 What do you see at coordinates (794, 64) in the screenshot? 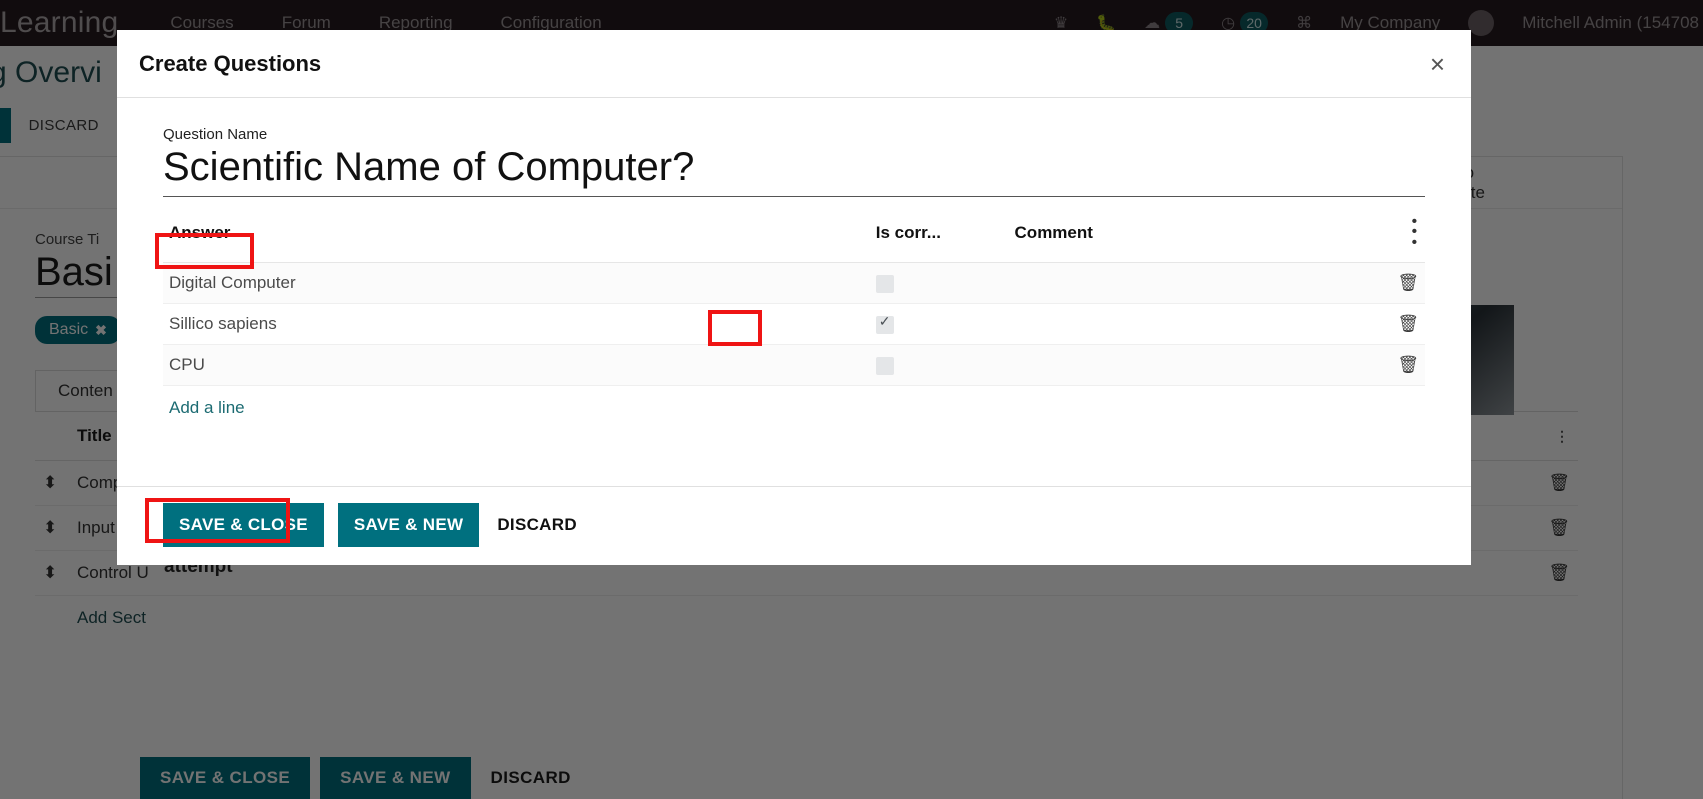
I see `dialog-header: Create Questions ×` at bounding box center [794, 64].